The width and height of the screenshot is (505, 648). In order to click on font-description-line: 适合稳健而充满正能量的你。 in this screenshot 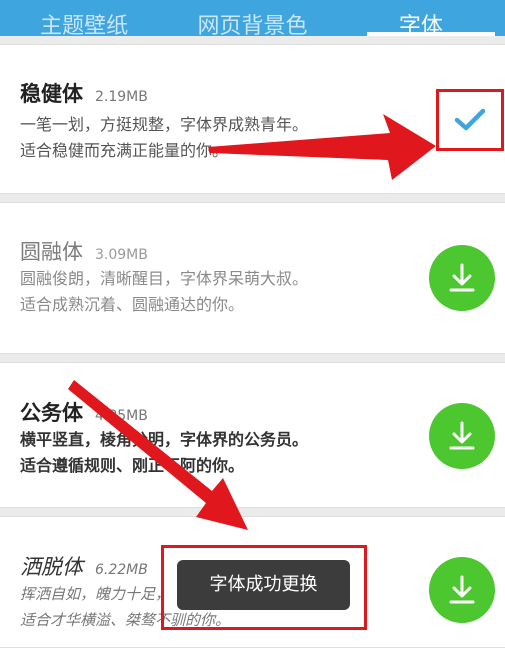, I will do `click(124, 150)`.